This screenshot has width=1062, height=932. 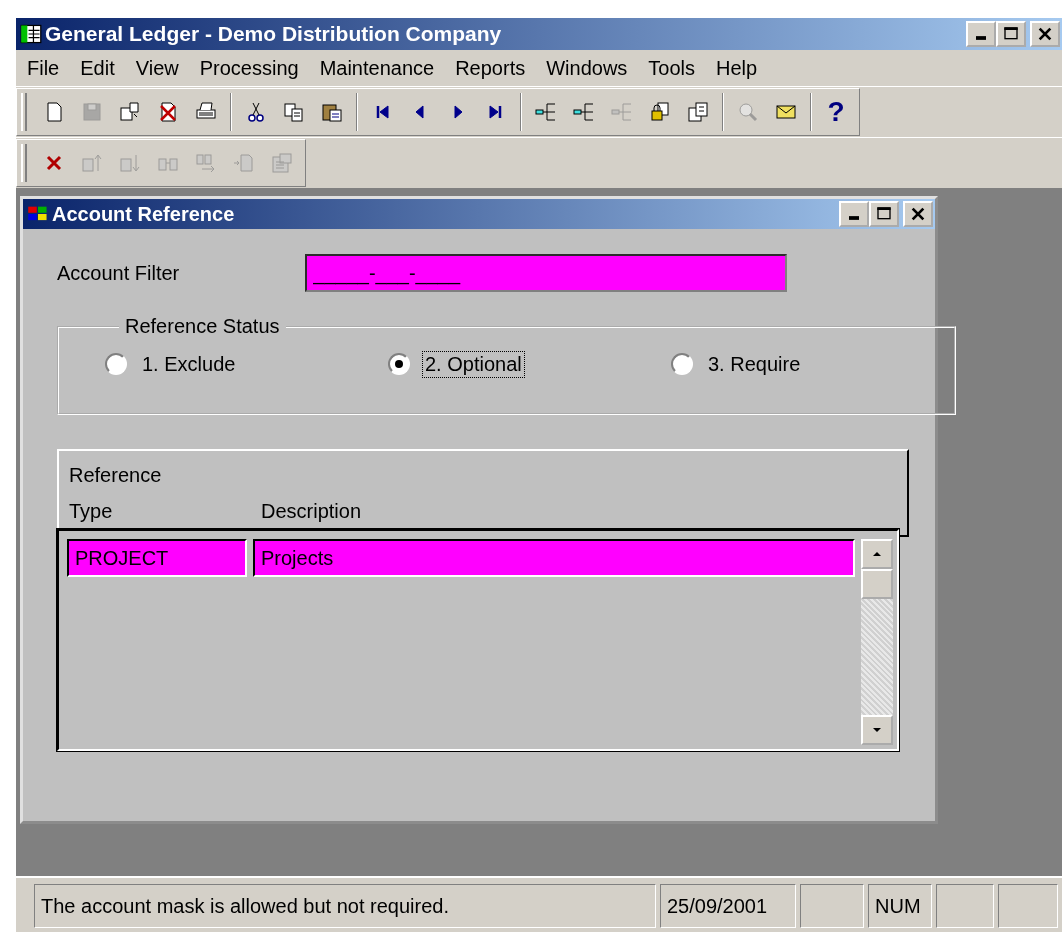 What do you see at coordinates (345, 906) in the screenshot?
I see `status-message: The account mask is allowed but not required.` at bounding box center [345, 906].